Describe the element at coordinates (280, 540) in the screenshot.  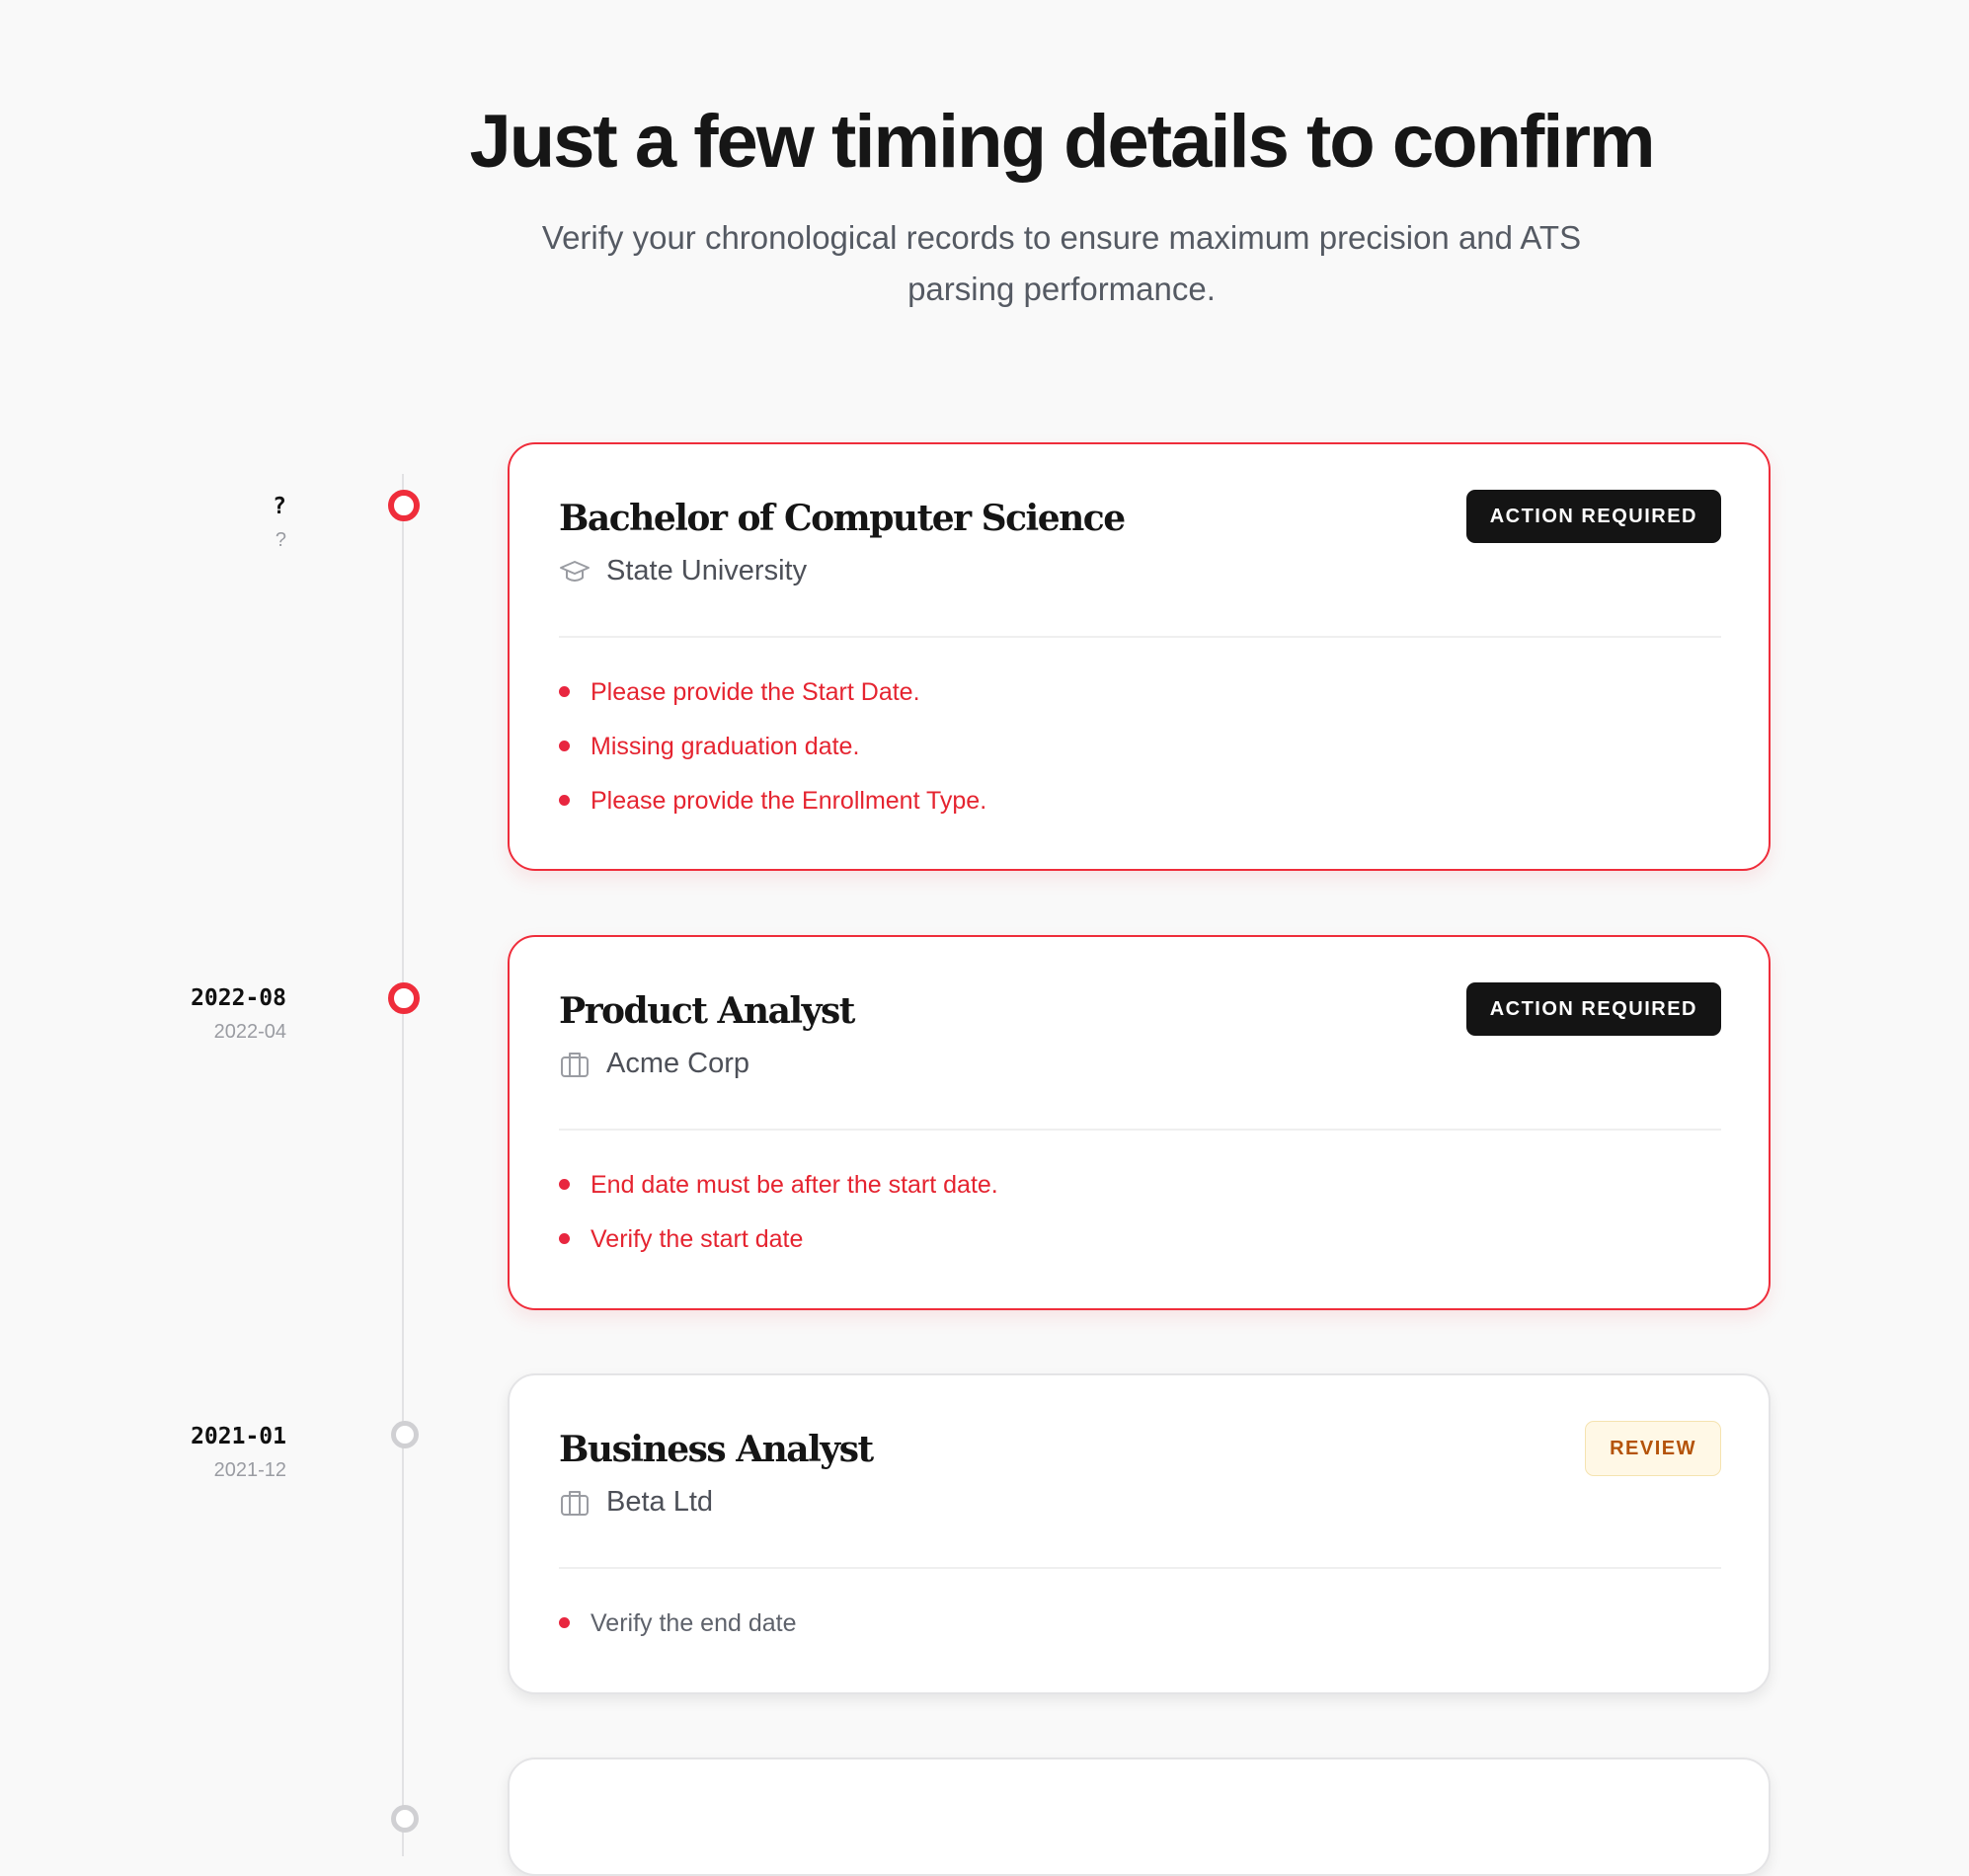
I see `date-secondary: ?` at that location.